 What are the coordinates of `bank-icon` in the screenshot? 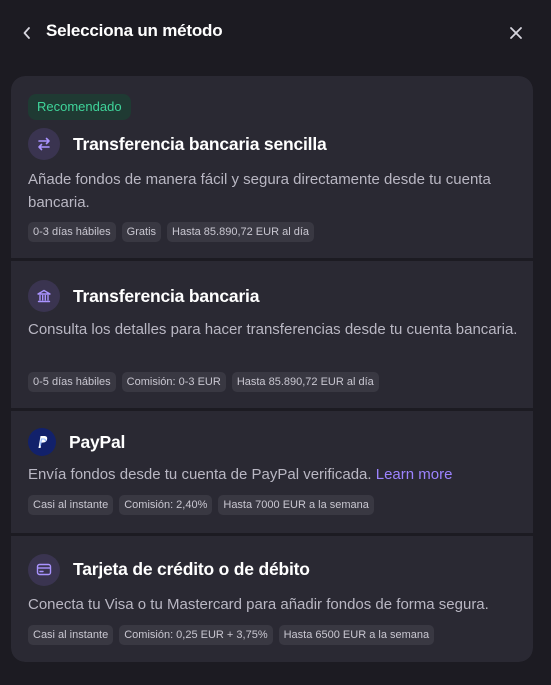 It's located at (44, 296).